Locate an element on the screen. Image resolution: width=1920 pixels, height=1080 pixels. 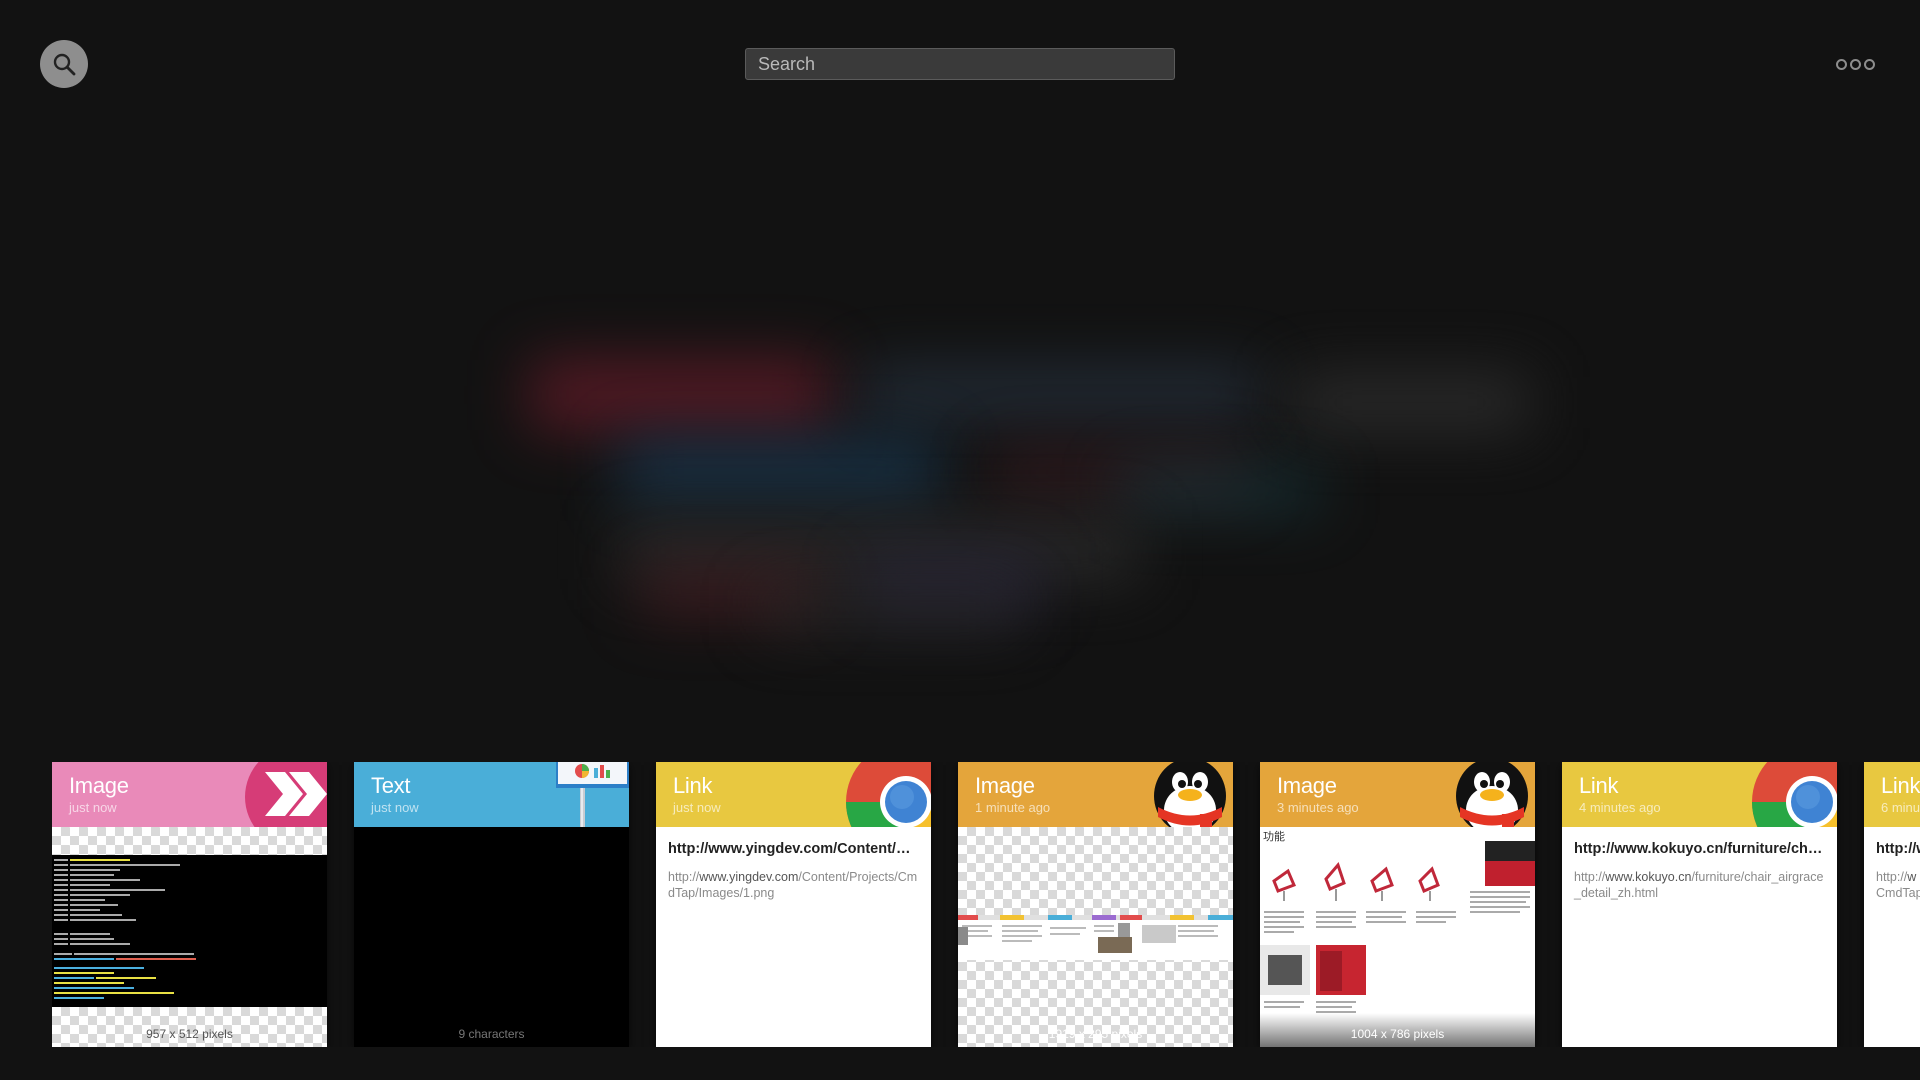
url-host: www.yingdev.com is located at coordinates (749, 877).